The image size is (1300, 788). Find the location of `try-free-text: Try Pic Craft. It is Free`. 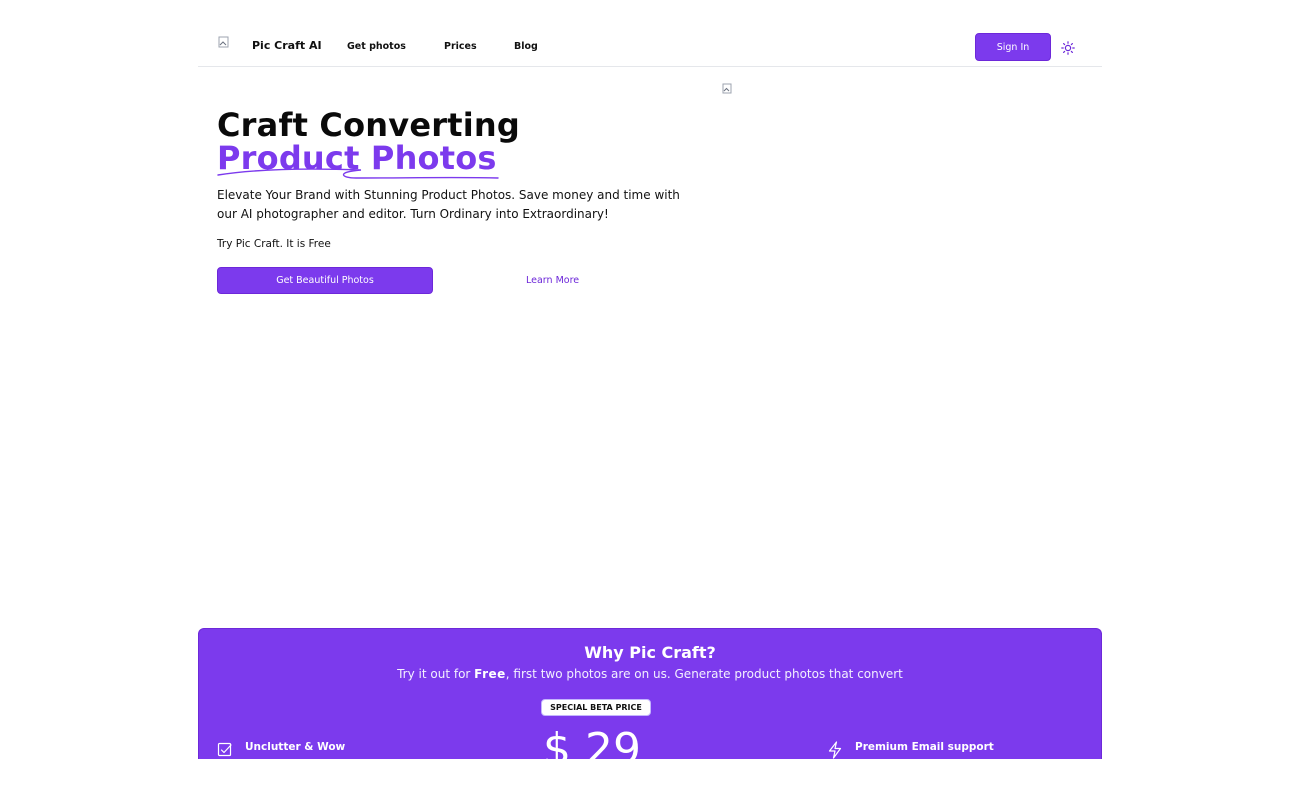

try-free-text: Try Pic Craft. It is Free is located at coordinates (274, 244).